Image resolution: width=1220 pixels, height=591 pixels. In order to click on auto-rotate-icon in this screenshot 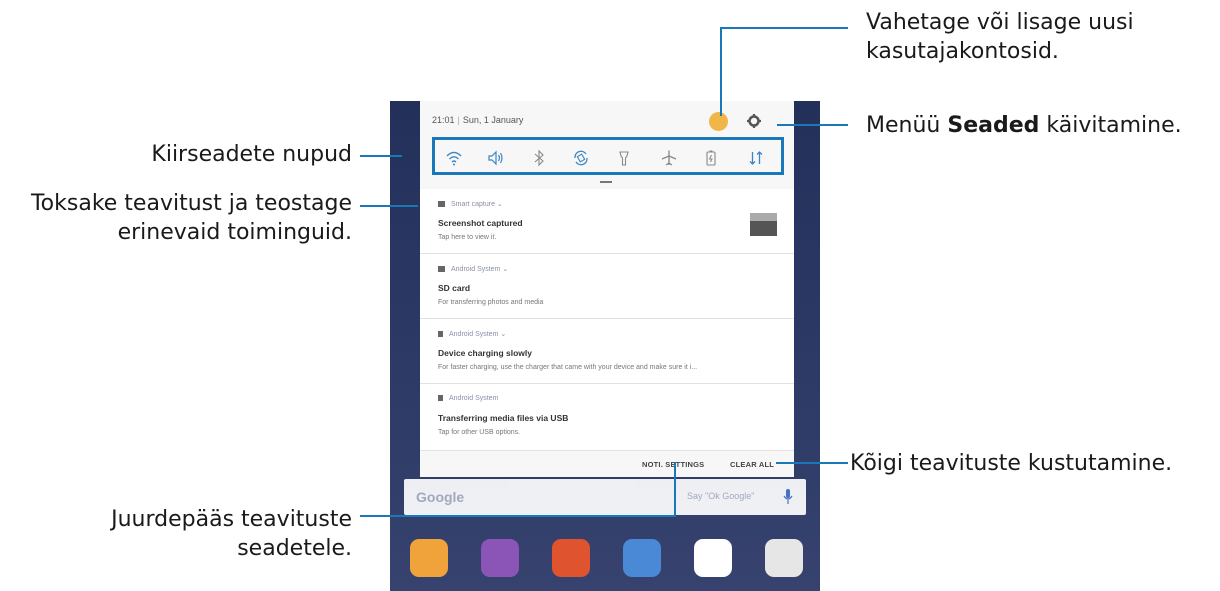, I will do `click(581, 158)`.